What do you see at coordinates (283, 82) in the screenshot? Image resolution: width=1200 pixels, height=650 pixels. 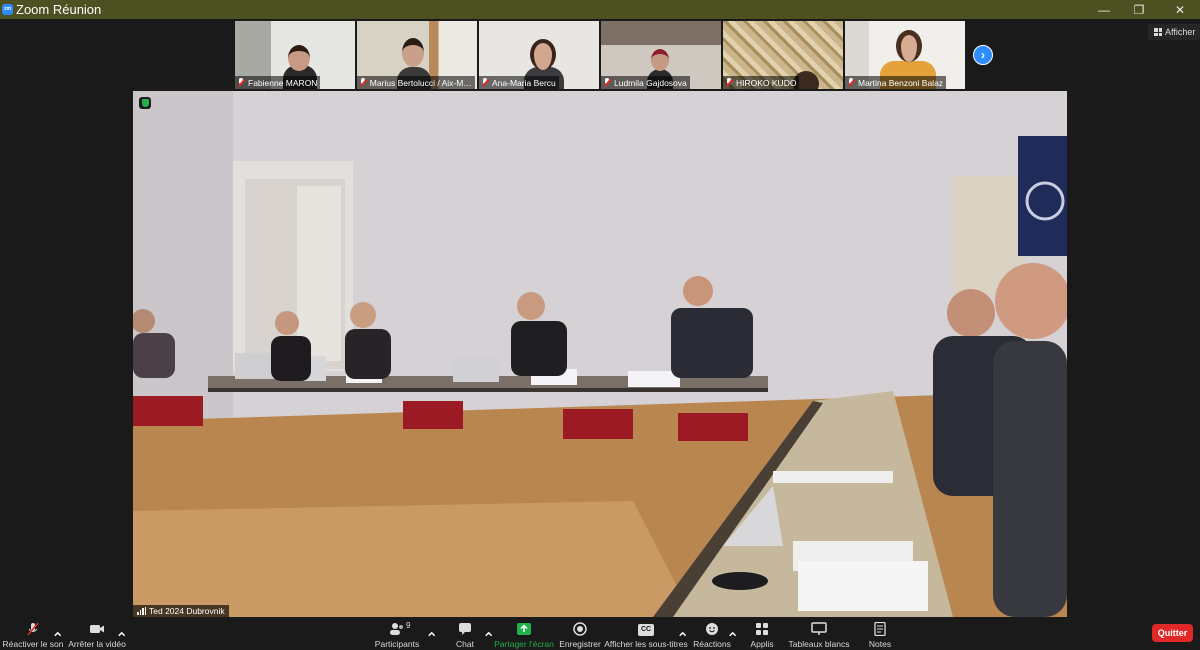 I see `participant-name: Fabienne MARON` at bounding box center [283, 82].